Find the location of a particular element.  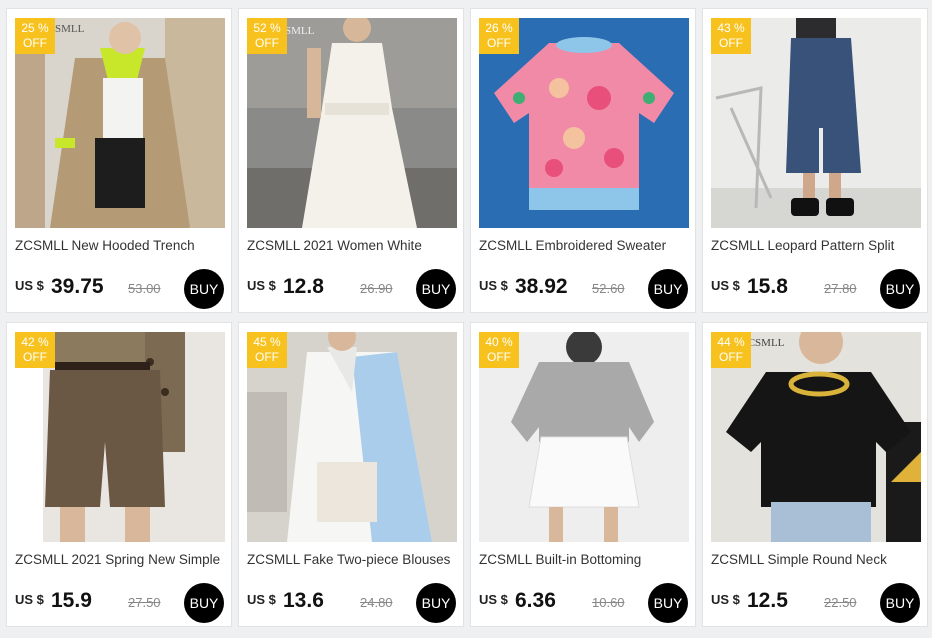

product-title: ZCSMLL Built-in Bottoming is located at coordinates (585, 559).